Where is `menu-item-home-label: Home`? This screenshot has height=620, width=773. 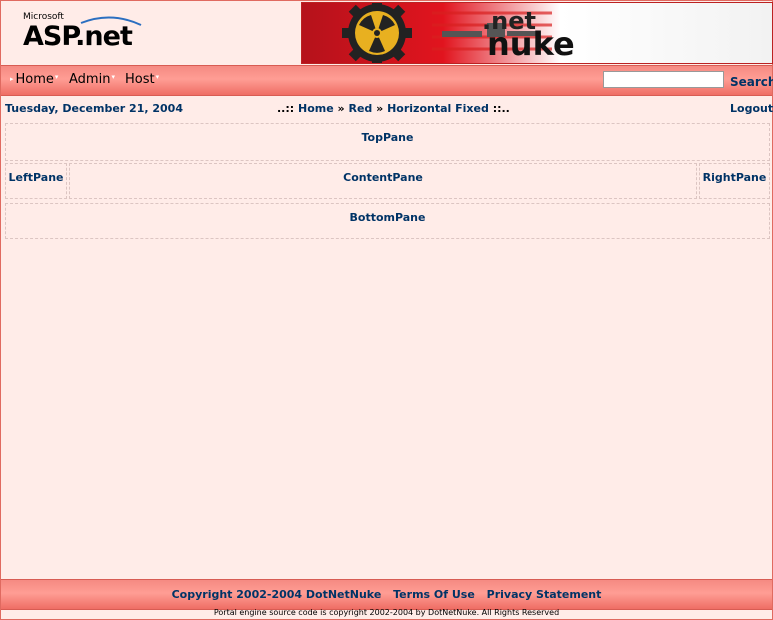 menu-item-home-label: Home is located at coordinates (34, 79).